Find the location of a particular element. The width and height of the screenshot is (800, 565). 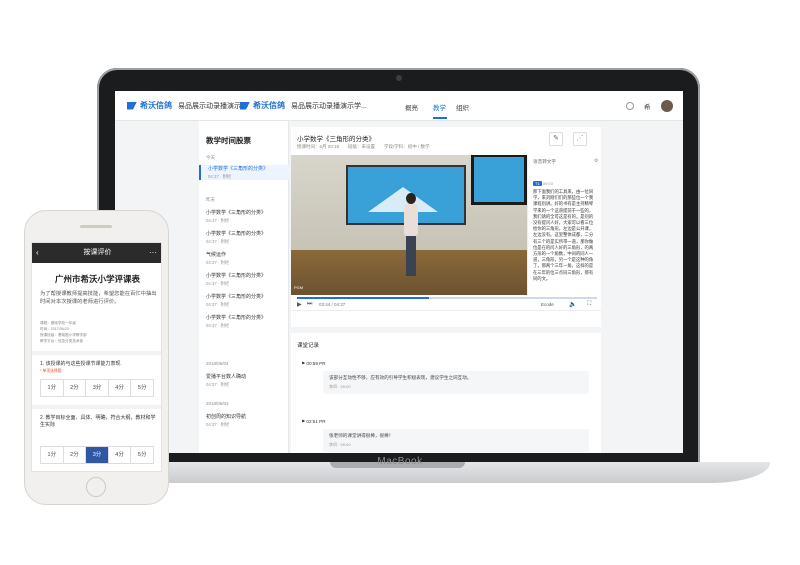

speaker-tag: T1 is located at coordinates (537, 183).